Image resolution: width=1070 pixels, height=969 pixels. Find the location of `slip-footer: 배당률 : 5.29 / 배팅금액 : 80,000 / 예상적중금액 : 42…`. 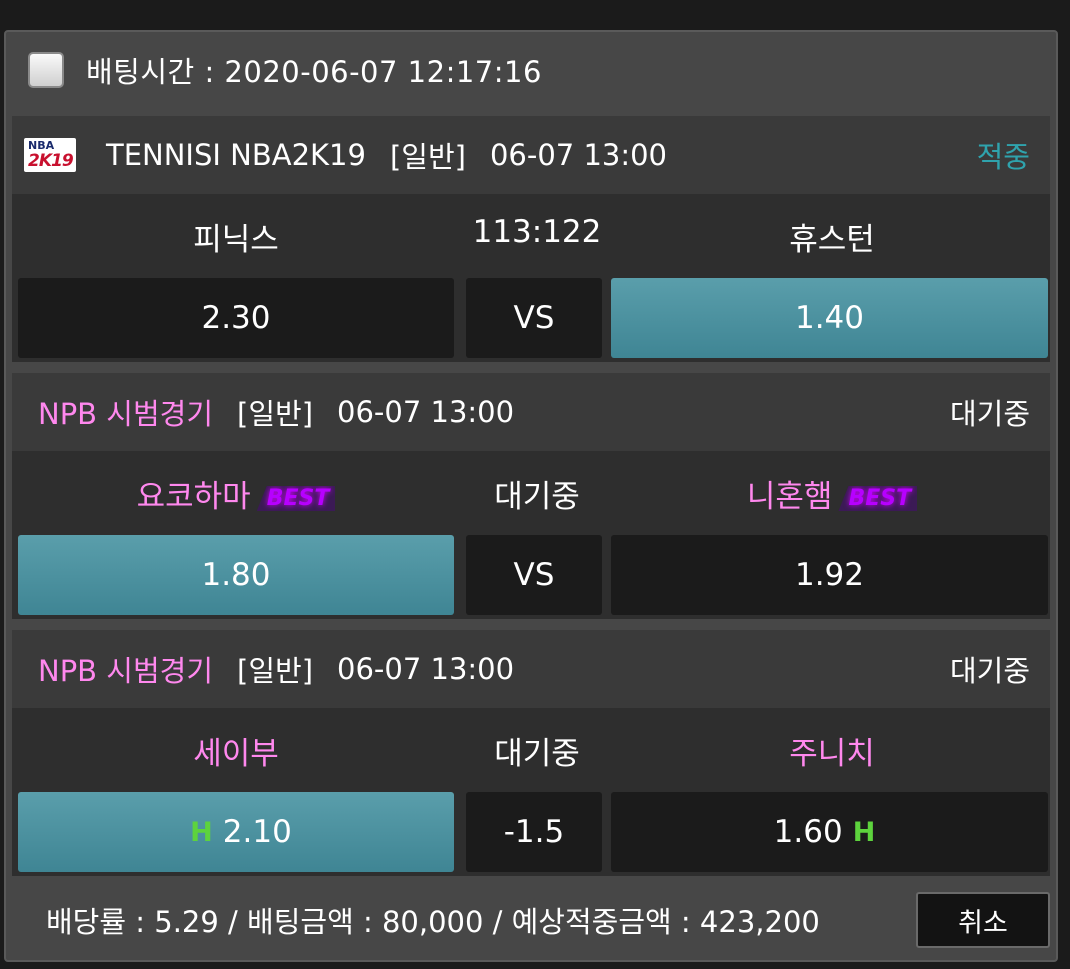

slip-footer: 배당률 : 5.29 / 배팅금액 : 80,000 / 예상적중금액 : 42… is located at coordinates (531, 920).